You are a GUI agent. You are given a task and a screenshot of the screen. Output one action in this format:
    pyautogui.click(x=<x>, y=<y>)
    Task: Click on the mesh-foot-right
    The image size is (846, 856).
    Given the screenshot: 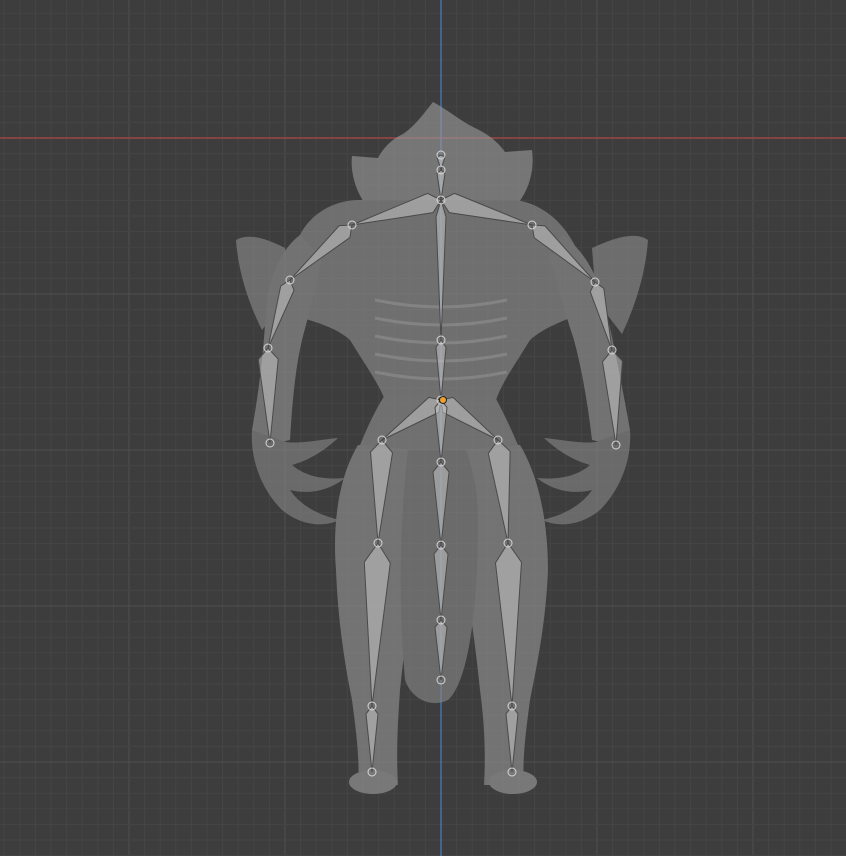 What is the action you would take?
    pyautogui.click(x=513, y=782)
    